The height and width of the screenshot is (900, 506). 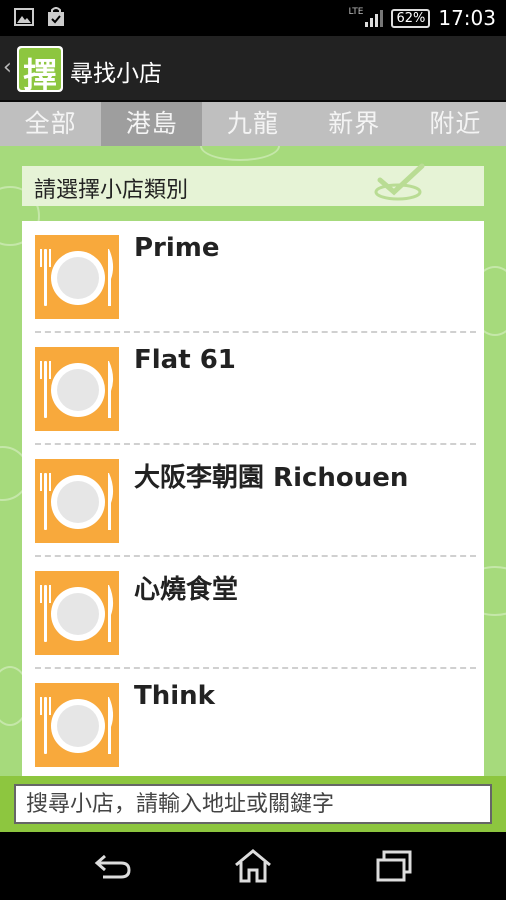 What do you see at coordinates (356, 12) in the screenshot?
I see `network-type: LTE` at bounding box center [356, 12].